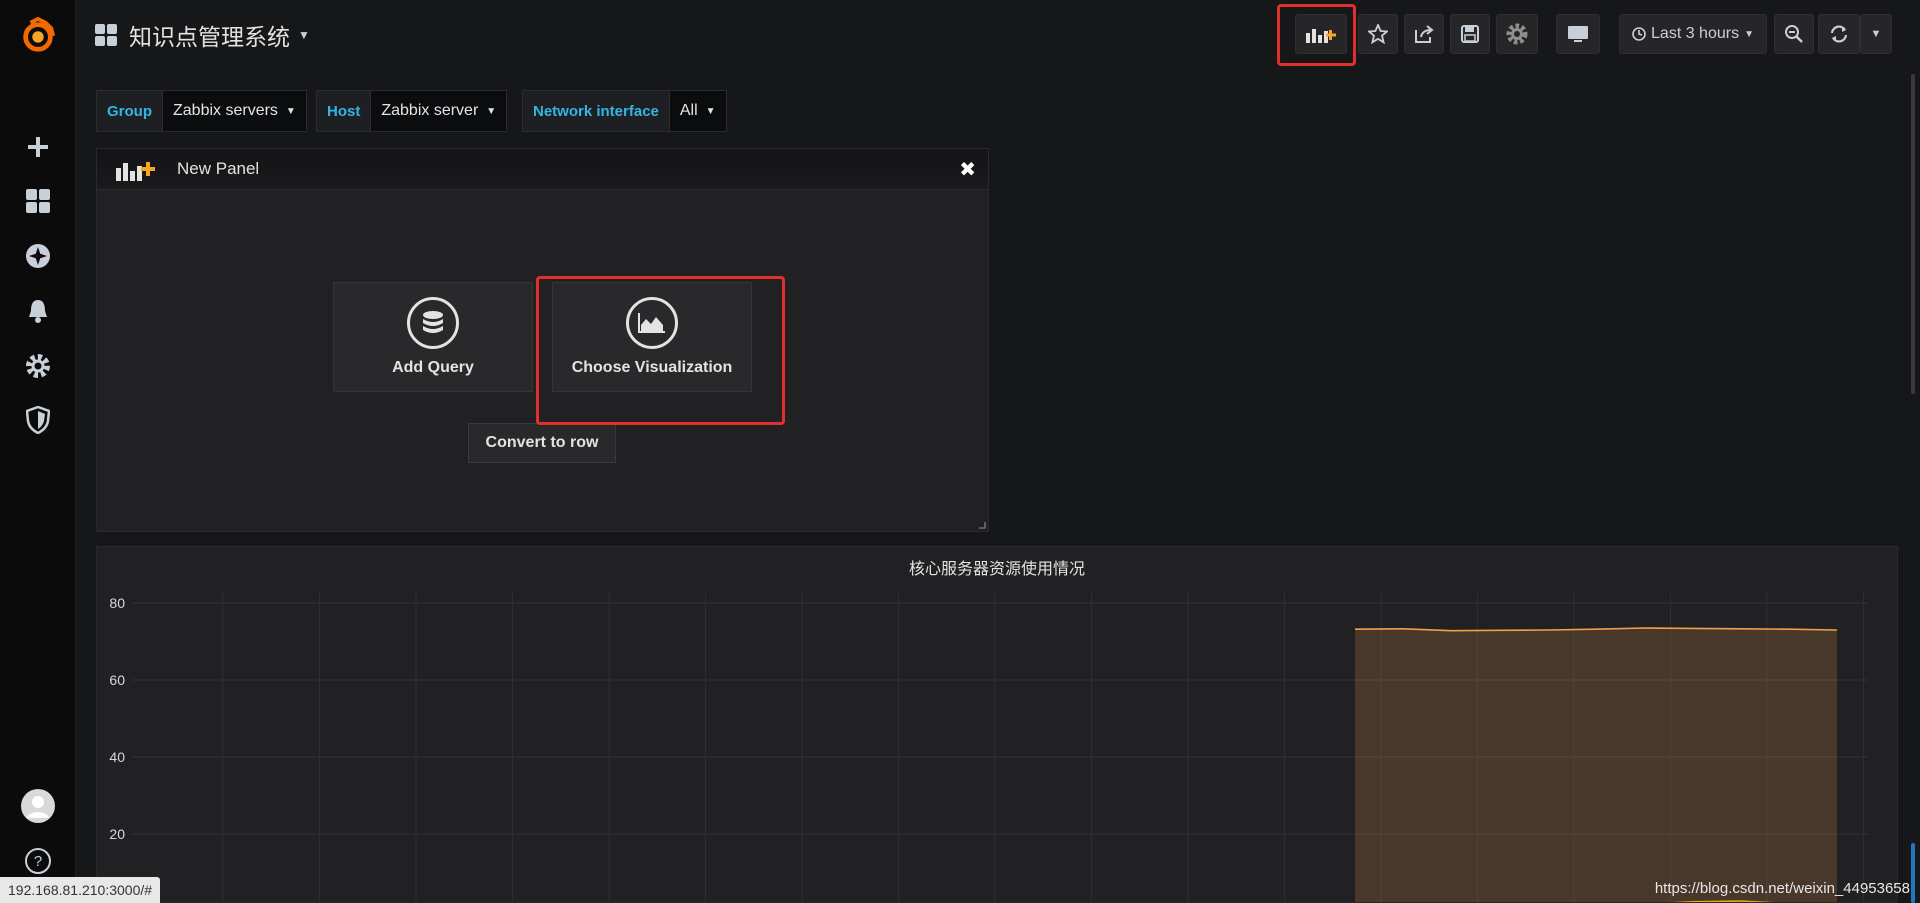 The width and height of the screenshot is (1920, 903). I want to click on status-bar-url: 192.168.81.210:3000/#, so click(80, 890).